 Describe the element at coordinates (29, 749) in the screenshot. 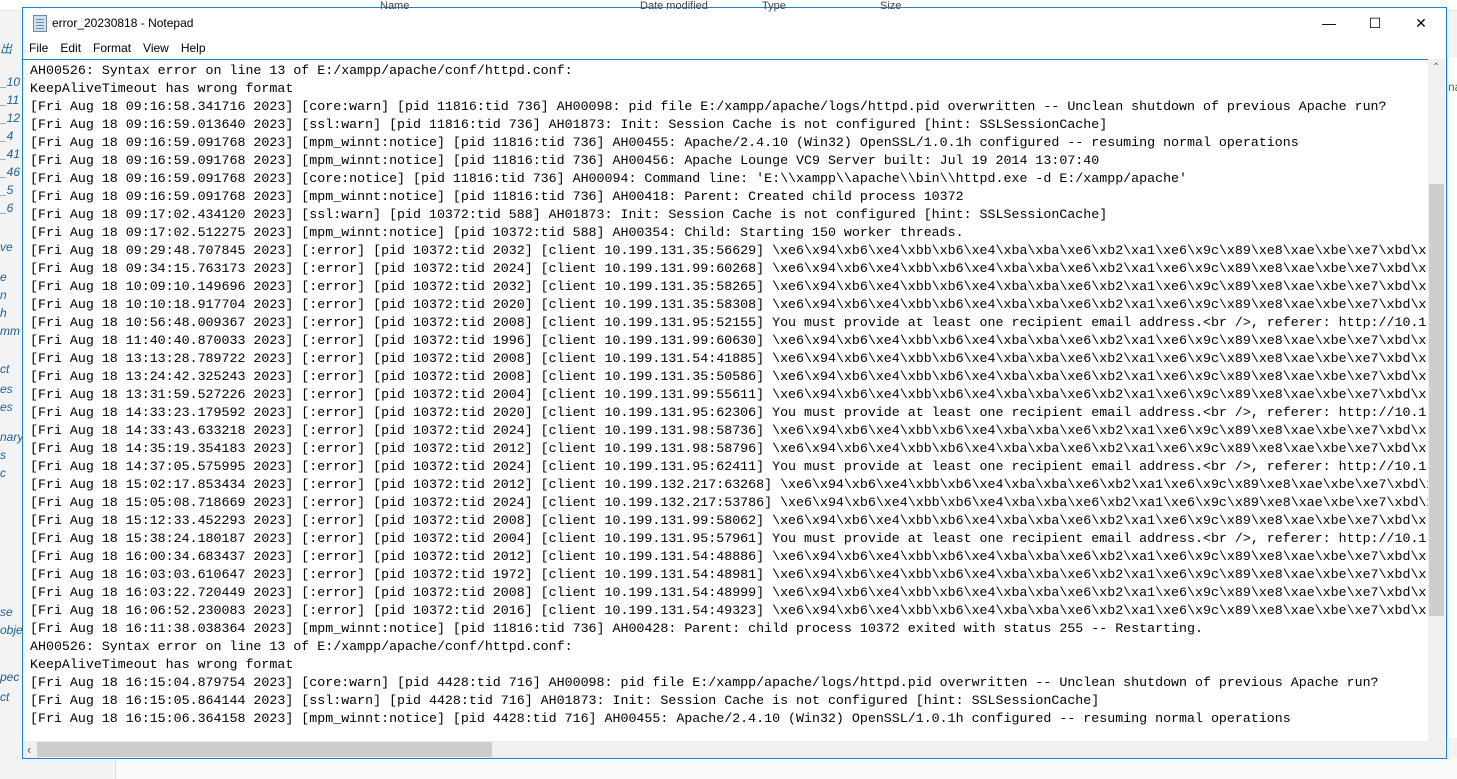

I see `scroll-left-icon: ‹` at that location.